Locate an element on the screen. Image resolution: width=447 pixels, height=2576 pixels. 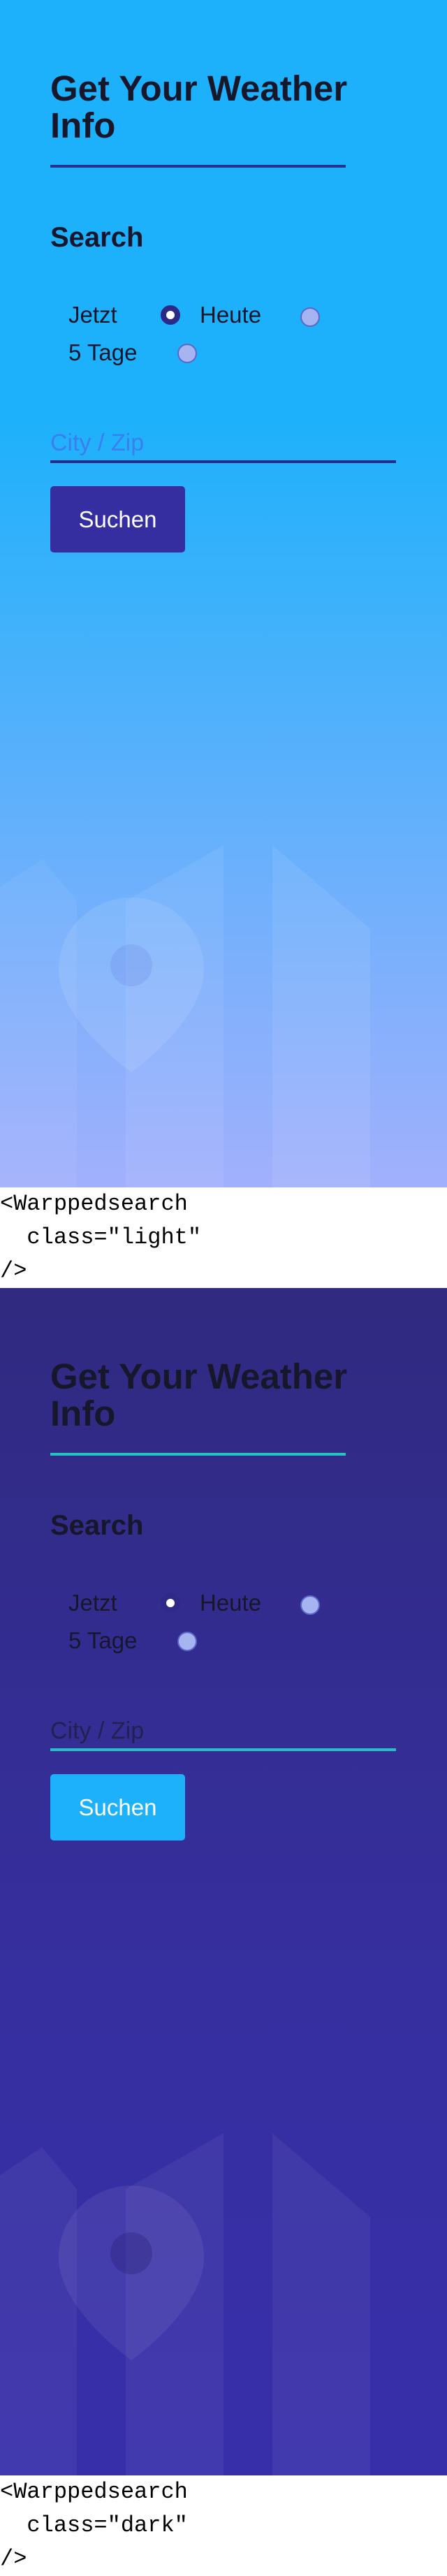
light-variant-code-snippet: <Warppedsearch class="light" /> is located at coordinates (223, 1237).